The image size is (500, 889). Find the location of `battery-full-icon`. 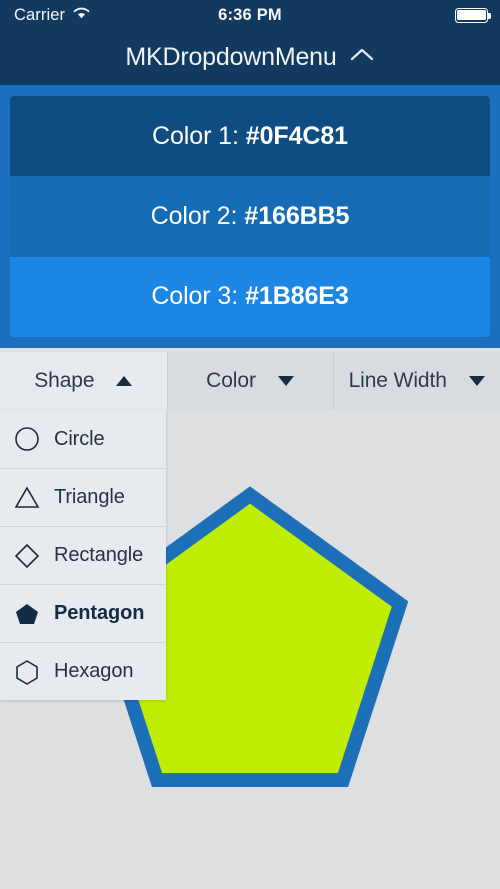

battery-full-icon is located at coordinates (473, 15).